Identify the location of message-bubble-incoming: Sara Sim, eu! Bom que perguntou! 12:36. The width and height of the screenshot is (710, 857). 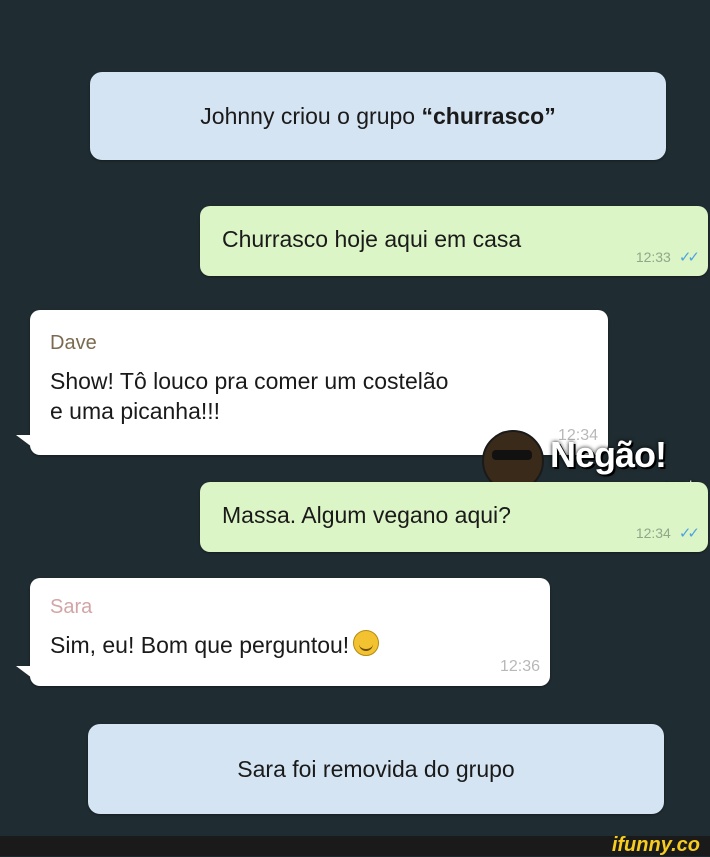
(283, 632).